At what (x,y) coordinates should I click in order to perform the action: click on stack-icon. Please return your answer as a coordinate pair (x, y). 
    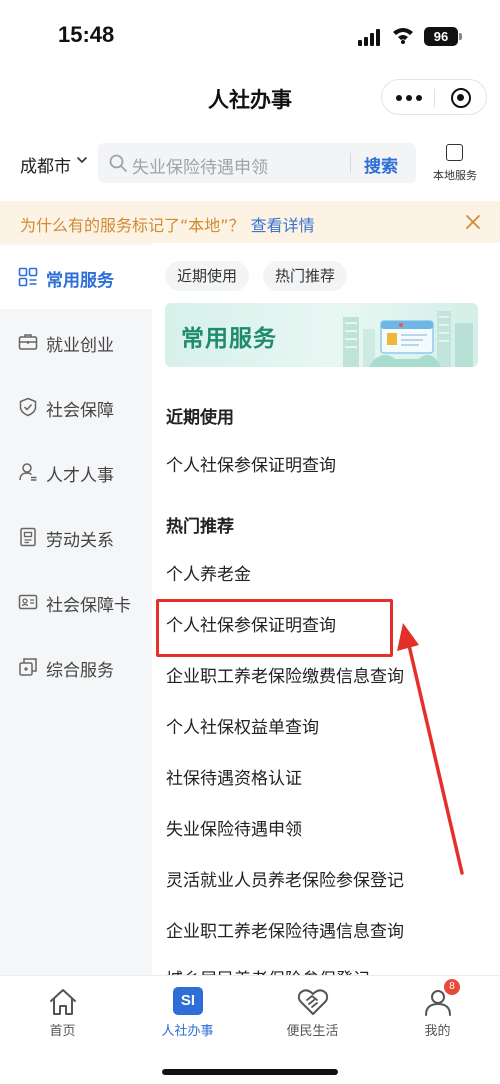
    Looking at the image, I should click on (28, 667).